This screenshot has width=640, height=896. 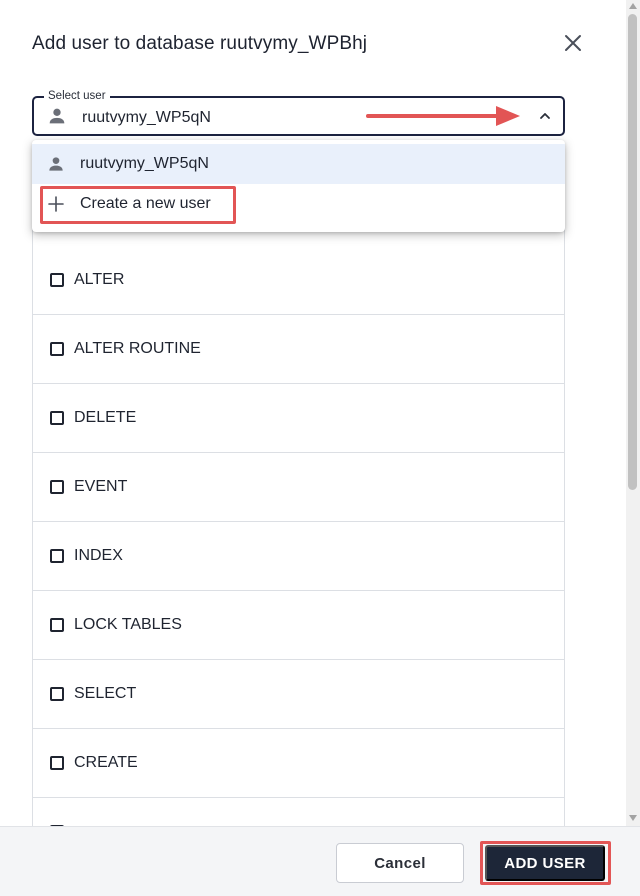 I want to click on privilege-row: INDEX, so click(x=298, y=556).